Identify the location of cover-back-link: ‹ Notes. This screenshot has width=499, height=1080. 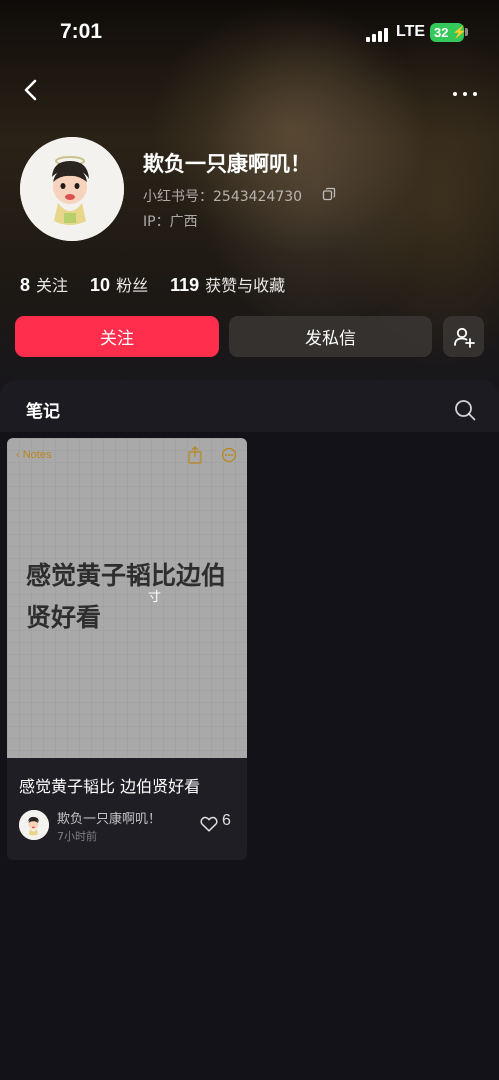
(33, 455).